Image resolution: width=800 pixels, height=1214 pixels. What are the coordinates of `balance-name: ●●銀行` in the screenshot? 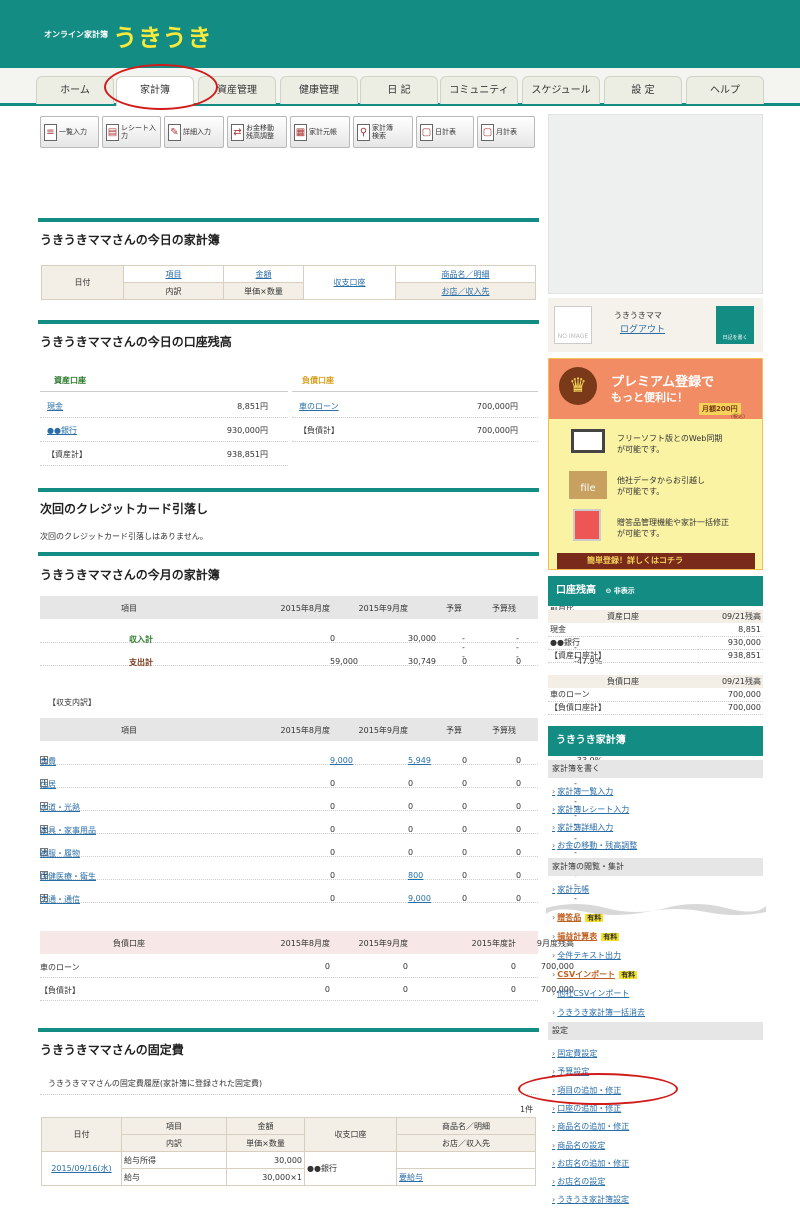 It's located at (62, 430).